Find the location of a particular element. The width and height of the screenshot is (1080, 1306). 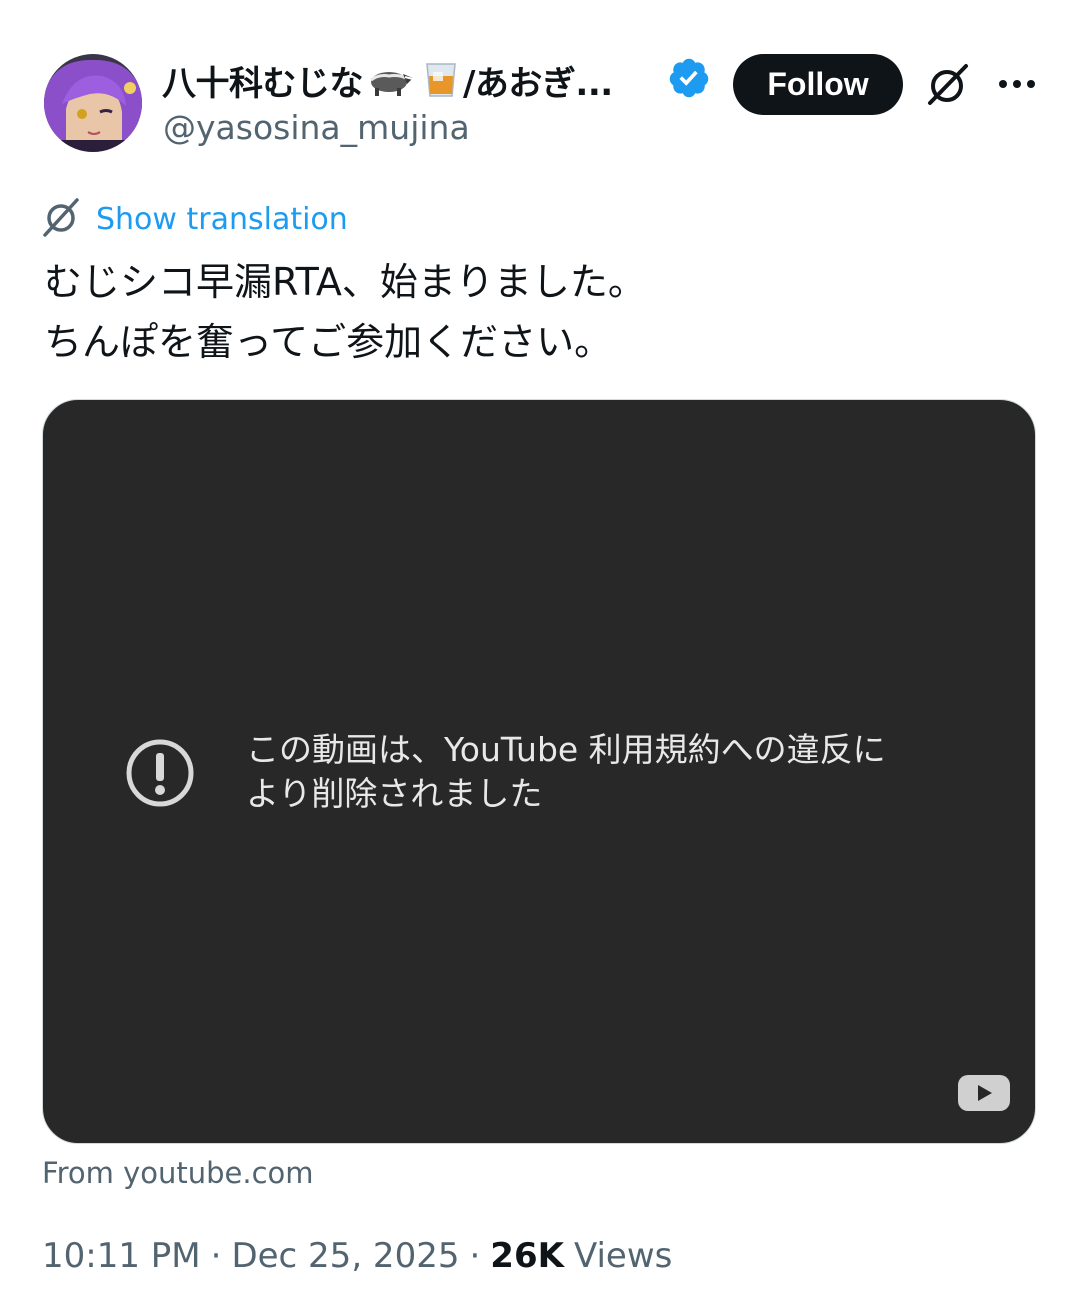

author-display-name: 八十科むじな is located at coordinates (263, 80).